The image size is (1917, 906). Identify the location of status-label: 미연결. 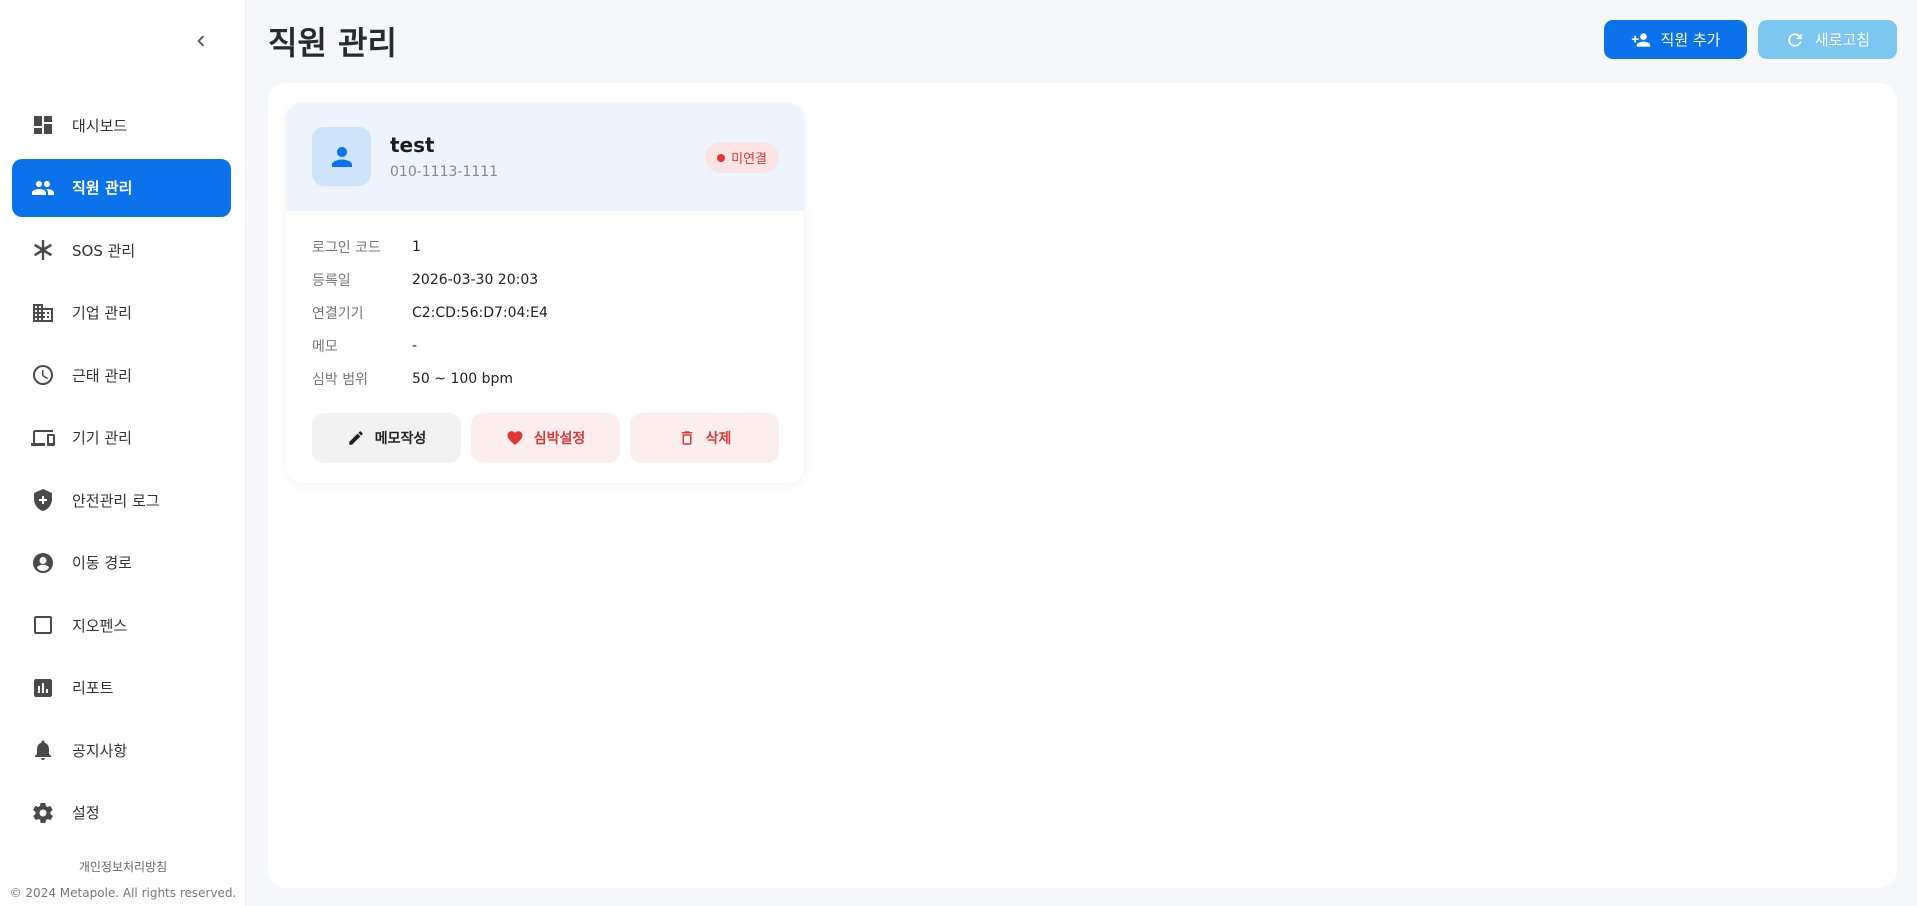
(749, 159).